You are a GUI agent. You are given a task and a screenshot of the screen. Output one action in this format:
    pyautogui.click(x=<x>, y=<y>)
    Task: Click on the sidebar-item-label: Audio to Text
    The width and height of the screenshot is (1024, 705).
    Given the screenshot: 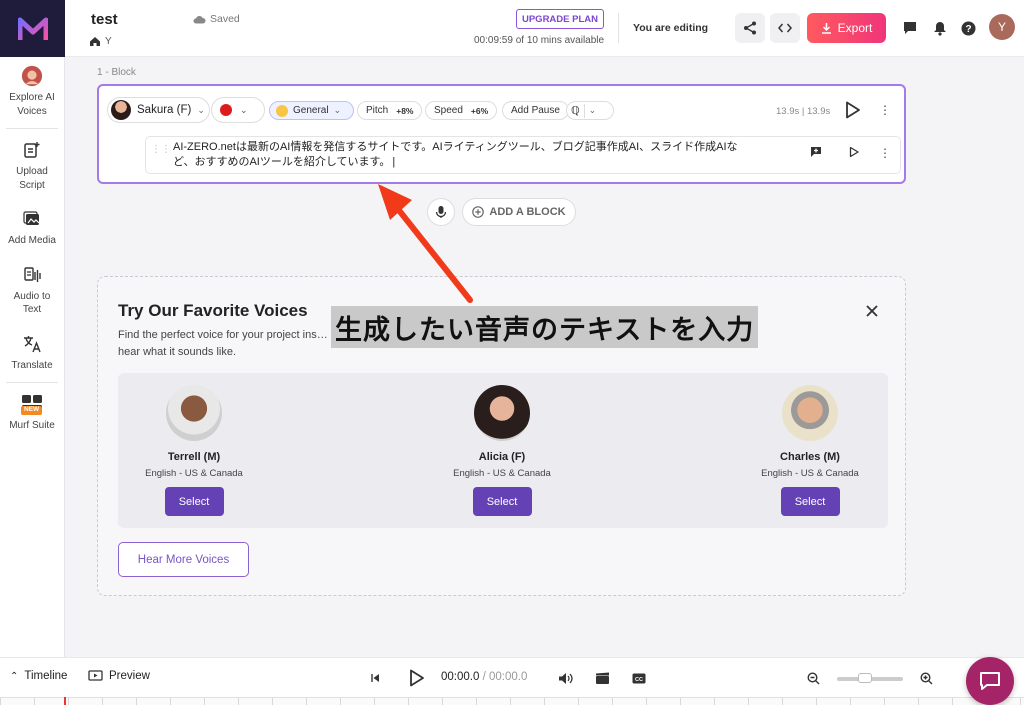 What is the action you would take?
    pyautogui.click(x=32, y=303)
    